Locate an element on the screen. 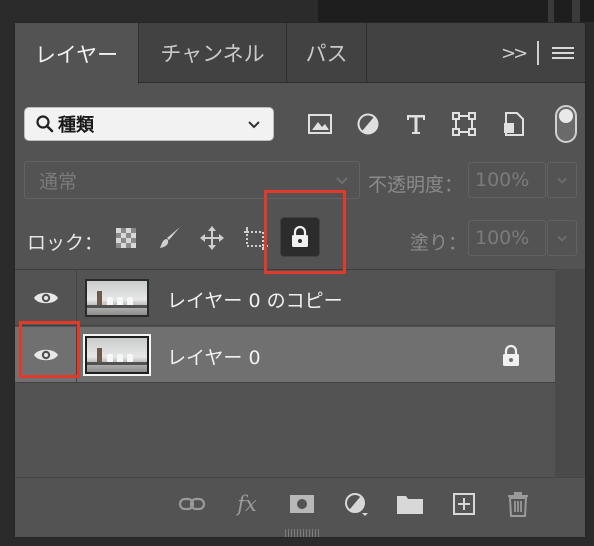  highlight-visibility is located at coordinates (49, 349).